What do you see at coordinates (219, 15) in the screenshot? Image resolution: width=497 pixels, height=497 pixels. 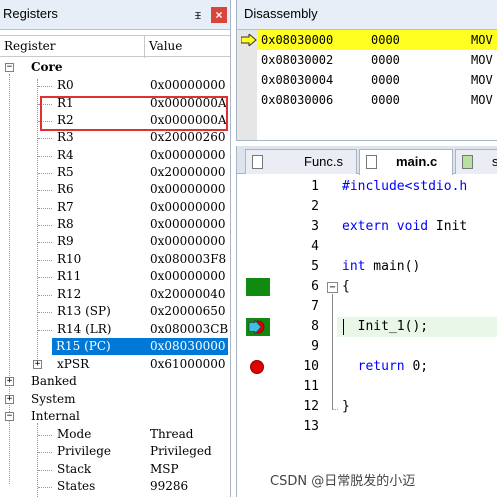 I see `close-icon: ×` at bounding box center [219, 15].